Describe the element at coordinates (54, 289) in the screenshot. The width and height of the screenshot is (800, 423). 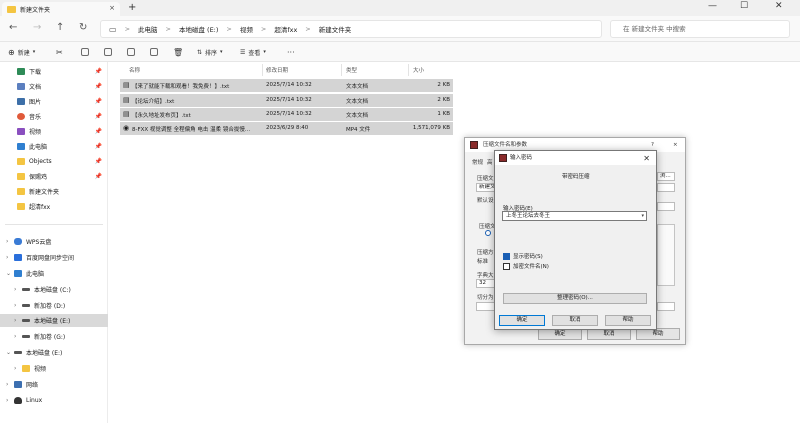
I see `sidebar-item-drive-c: › 本地磁盘 (C:)` at that location.